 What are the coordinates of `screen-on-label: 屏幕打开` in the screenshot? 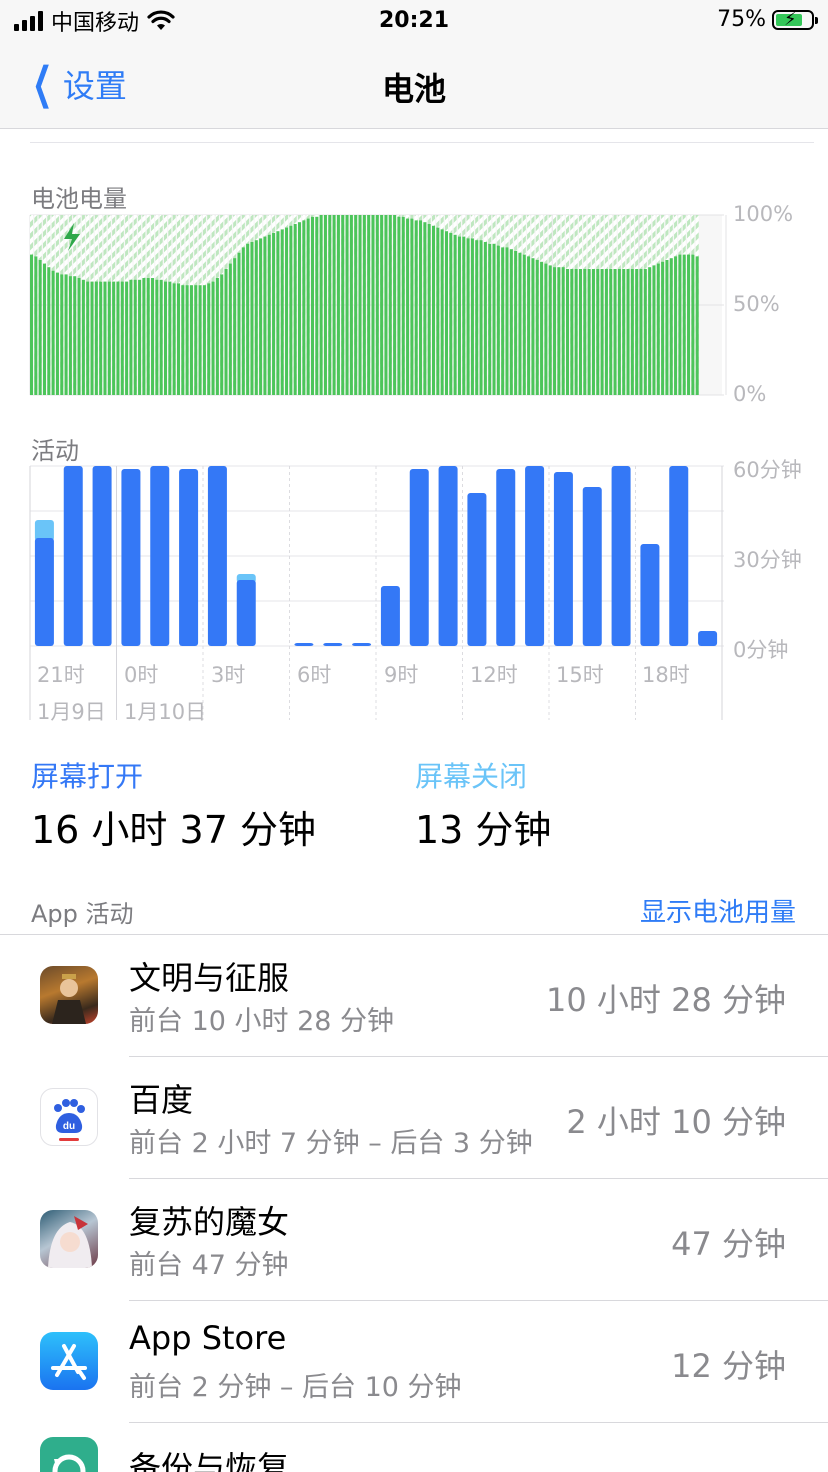 It's located at (87, 776).